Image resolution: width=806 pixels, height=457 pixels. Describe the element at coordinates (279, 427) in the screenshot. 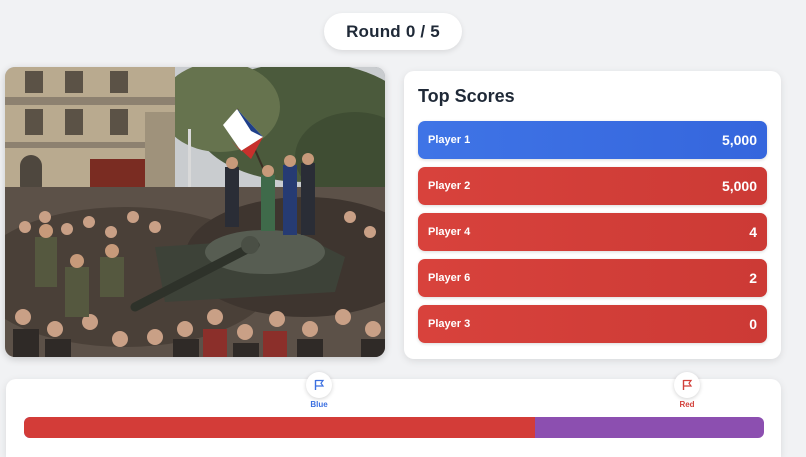

I see `red-team-fill` at that location.